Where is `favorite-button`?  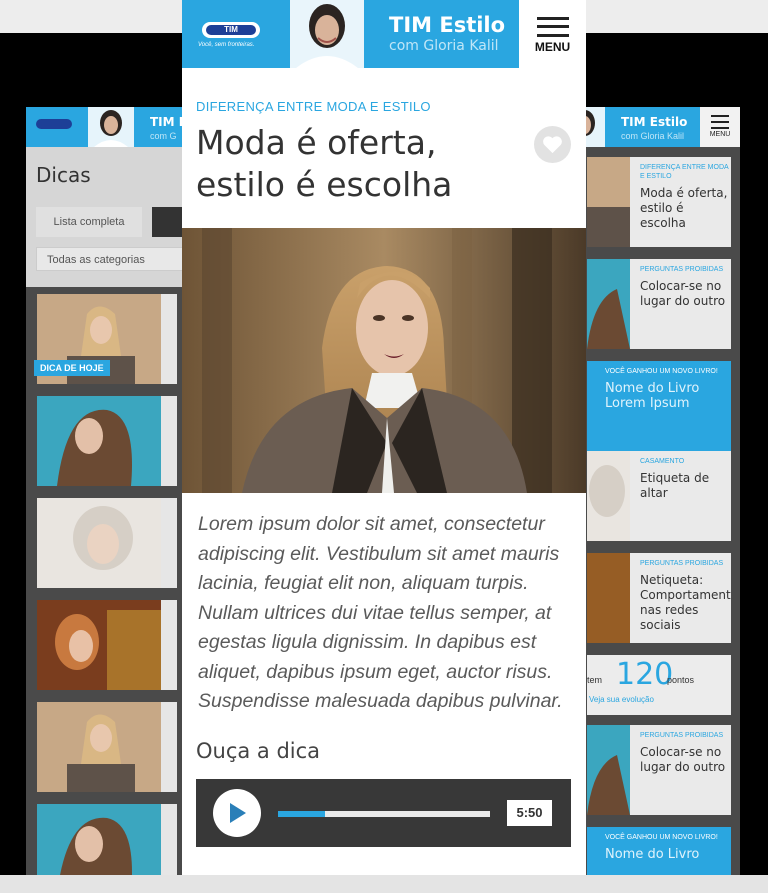 favorite-button is located at coordinates (552, 144).